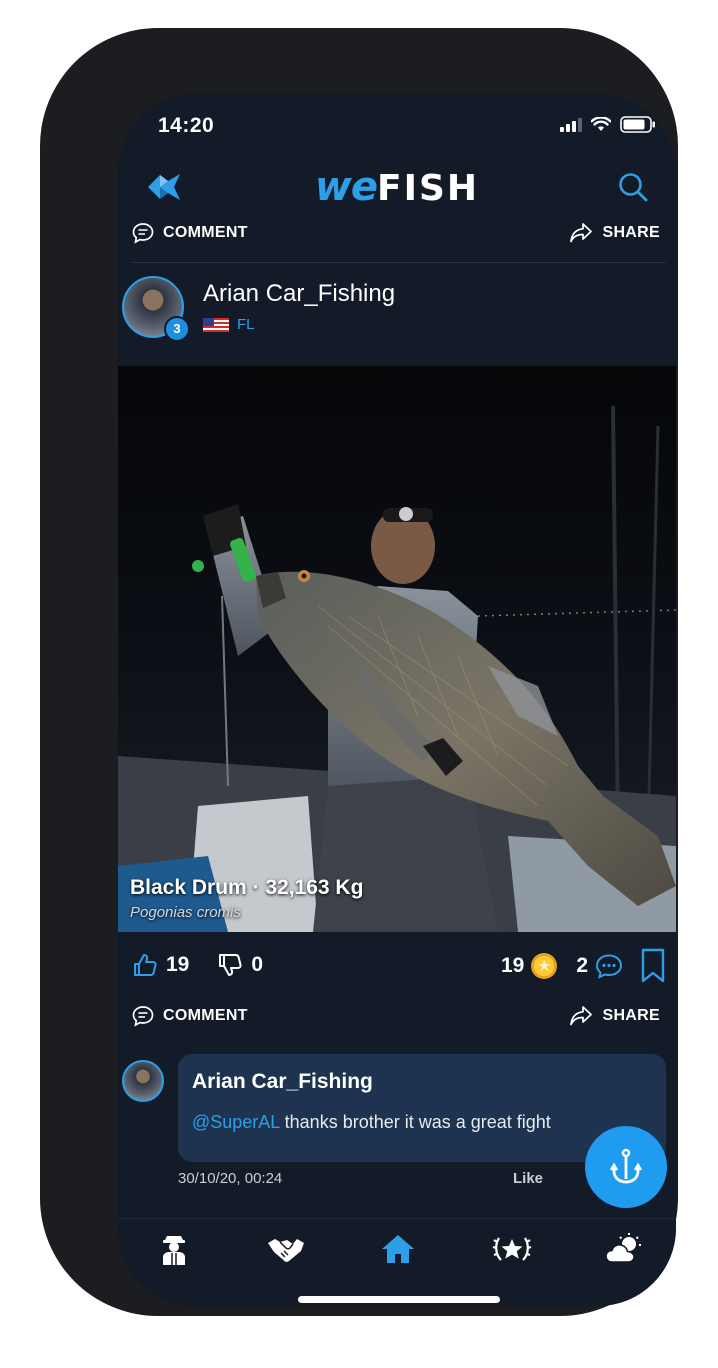  I want to click on engagement-stats: 19 ★ 2, so click(583, 966).